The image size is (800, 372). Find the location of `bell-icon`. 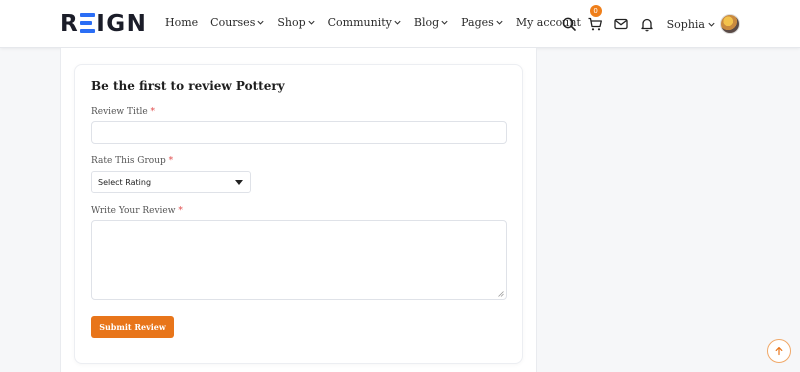

bell-icon is located at coordinates (646, 25).